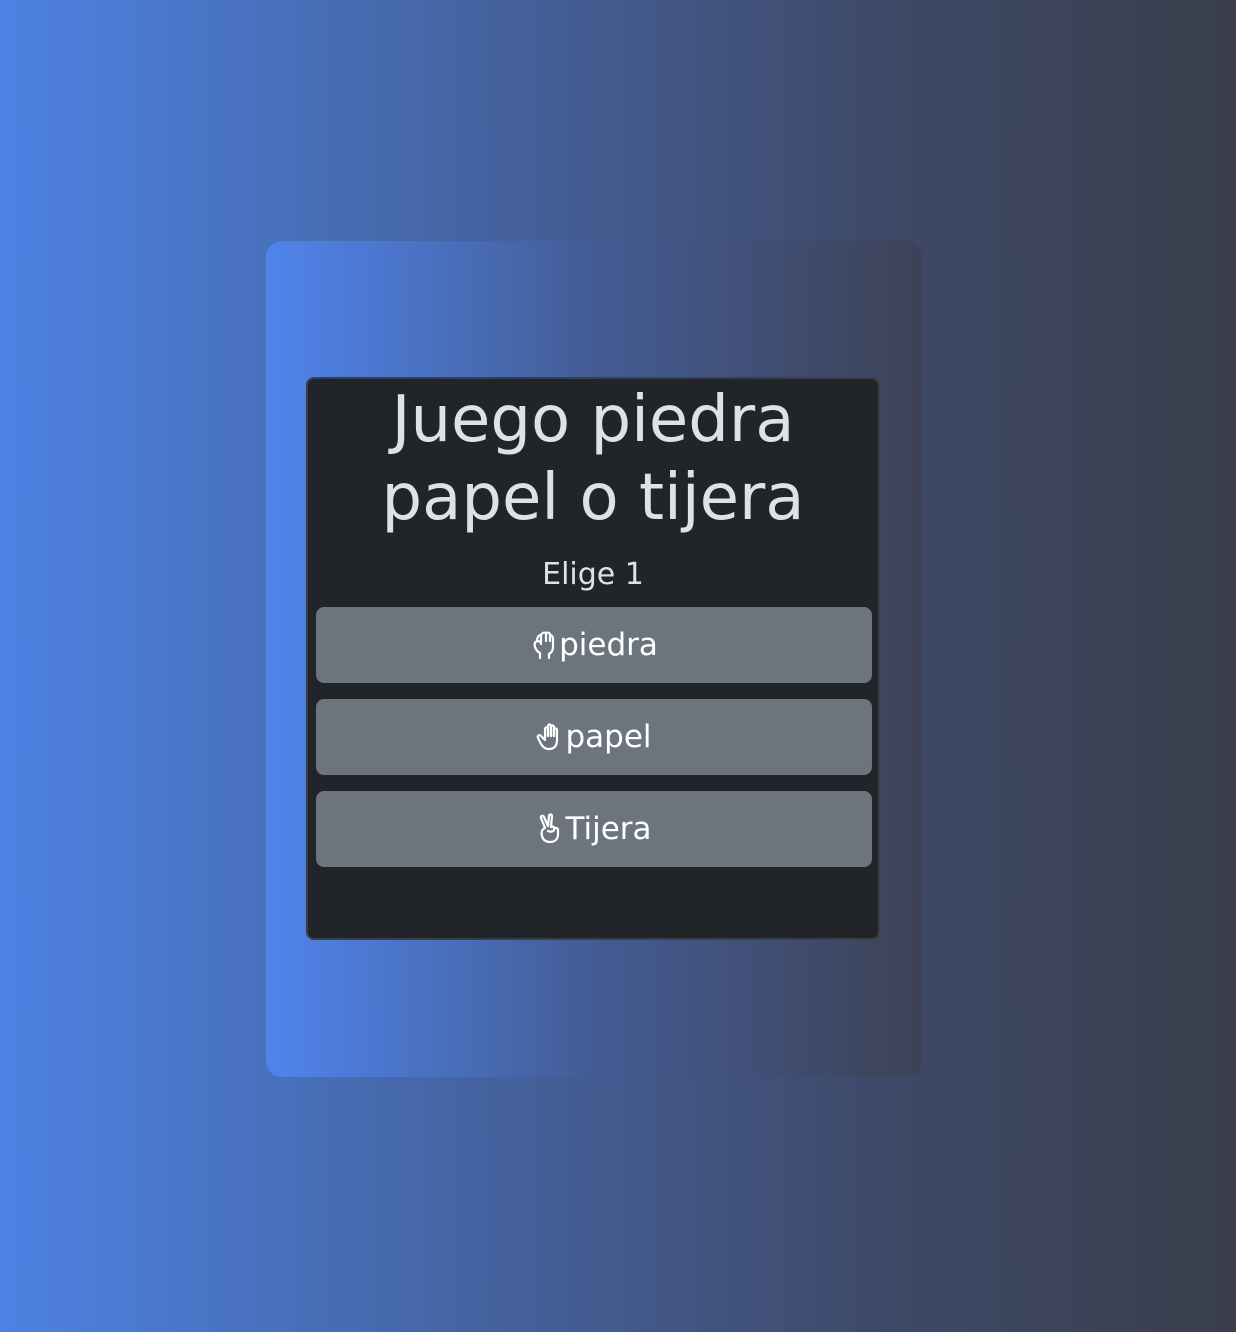  Describe the element at coordinates (593, 459) in the screenshot. I see `game-title: Juego piedra papel o tijera` at that location.